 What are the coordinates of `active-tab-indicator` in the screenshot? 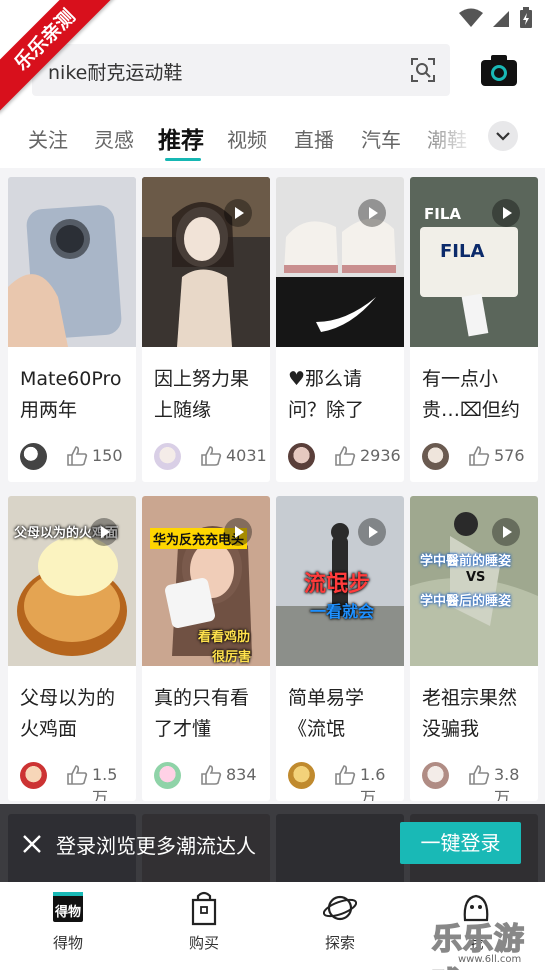 It's located at (183, 159).